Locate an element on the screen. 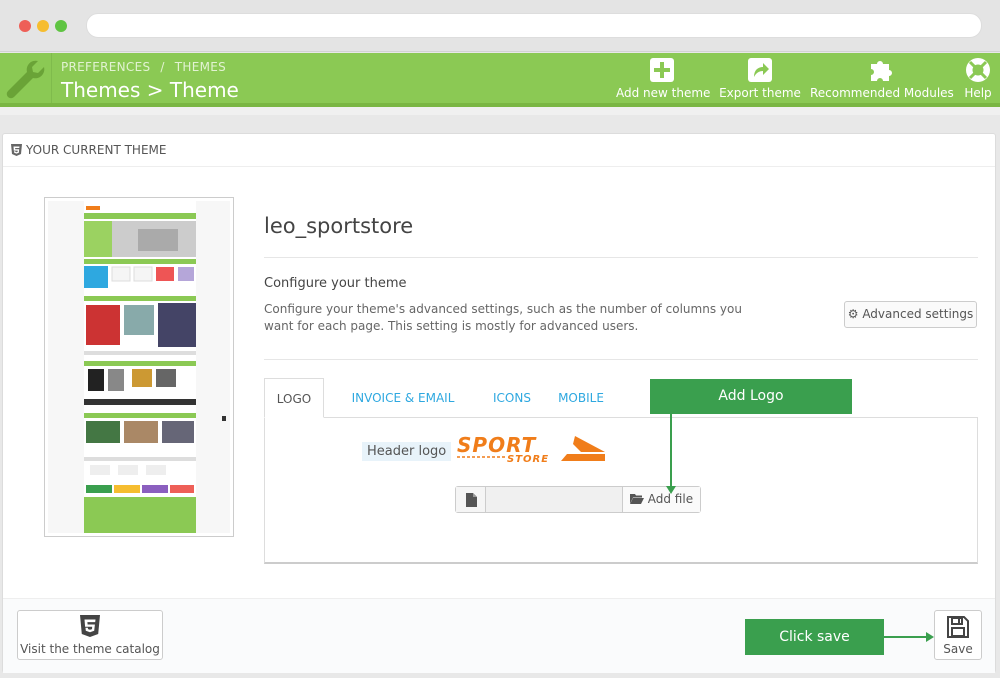  add-logo-arrow is located at coordinates (671, 454).